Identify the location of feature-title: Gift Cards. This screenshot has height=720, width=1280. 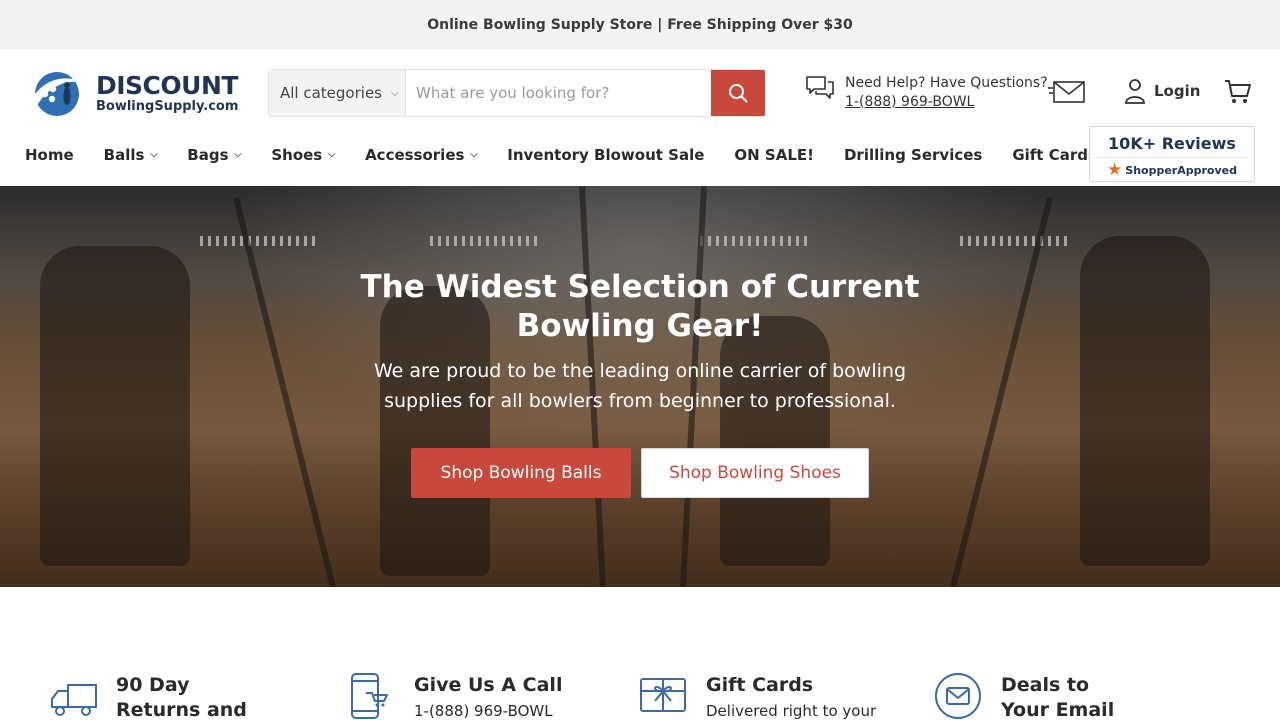
(760, 685).